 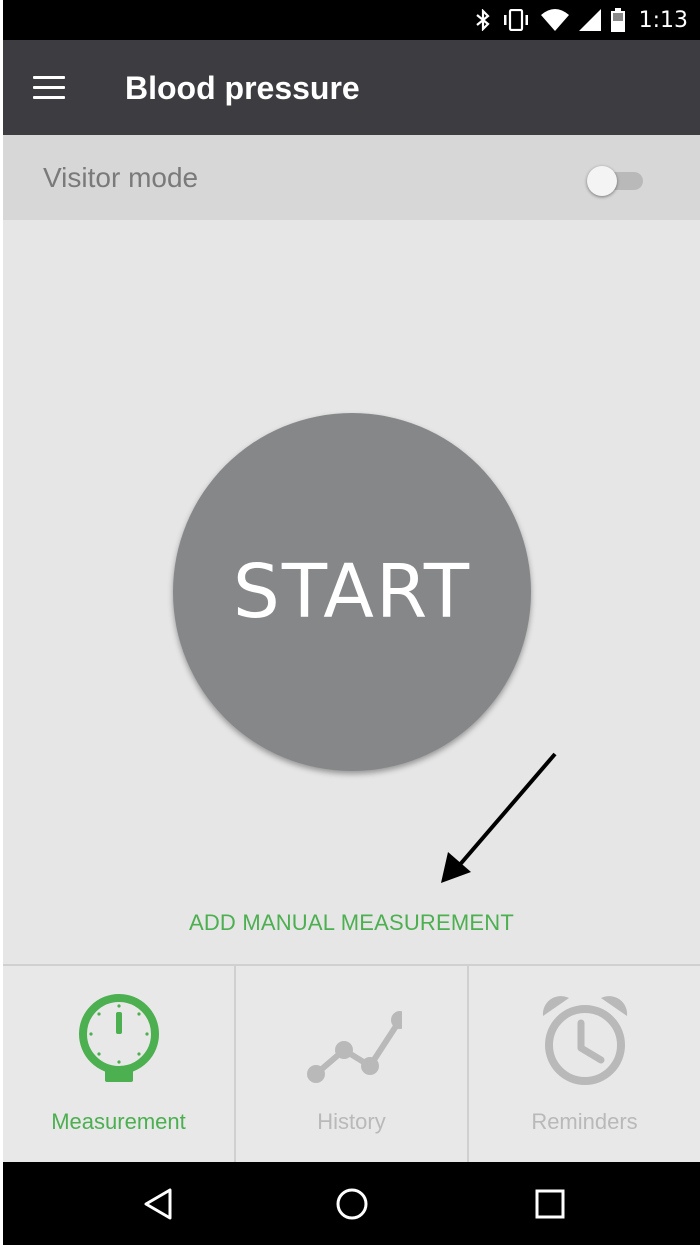 I want to click on tab-reminders: Reminders, so click(x=583, y=1065).